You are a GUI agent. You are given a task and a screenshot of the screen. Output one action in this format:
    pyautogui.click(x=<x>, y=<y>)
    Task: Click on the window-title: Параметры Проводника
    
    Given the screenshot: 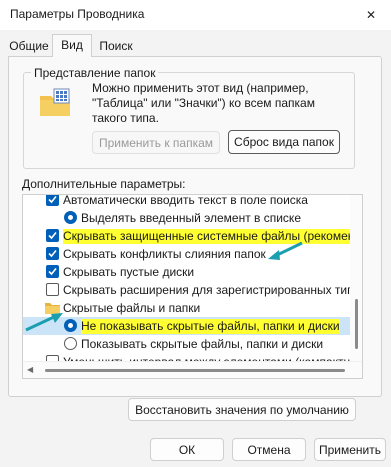 What is the action you would take?
    pyautogui.click(x=77, y=14)
    